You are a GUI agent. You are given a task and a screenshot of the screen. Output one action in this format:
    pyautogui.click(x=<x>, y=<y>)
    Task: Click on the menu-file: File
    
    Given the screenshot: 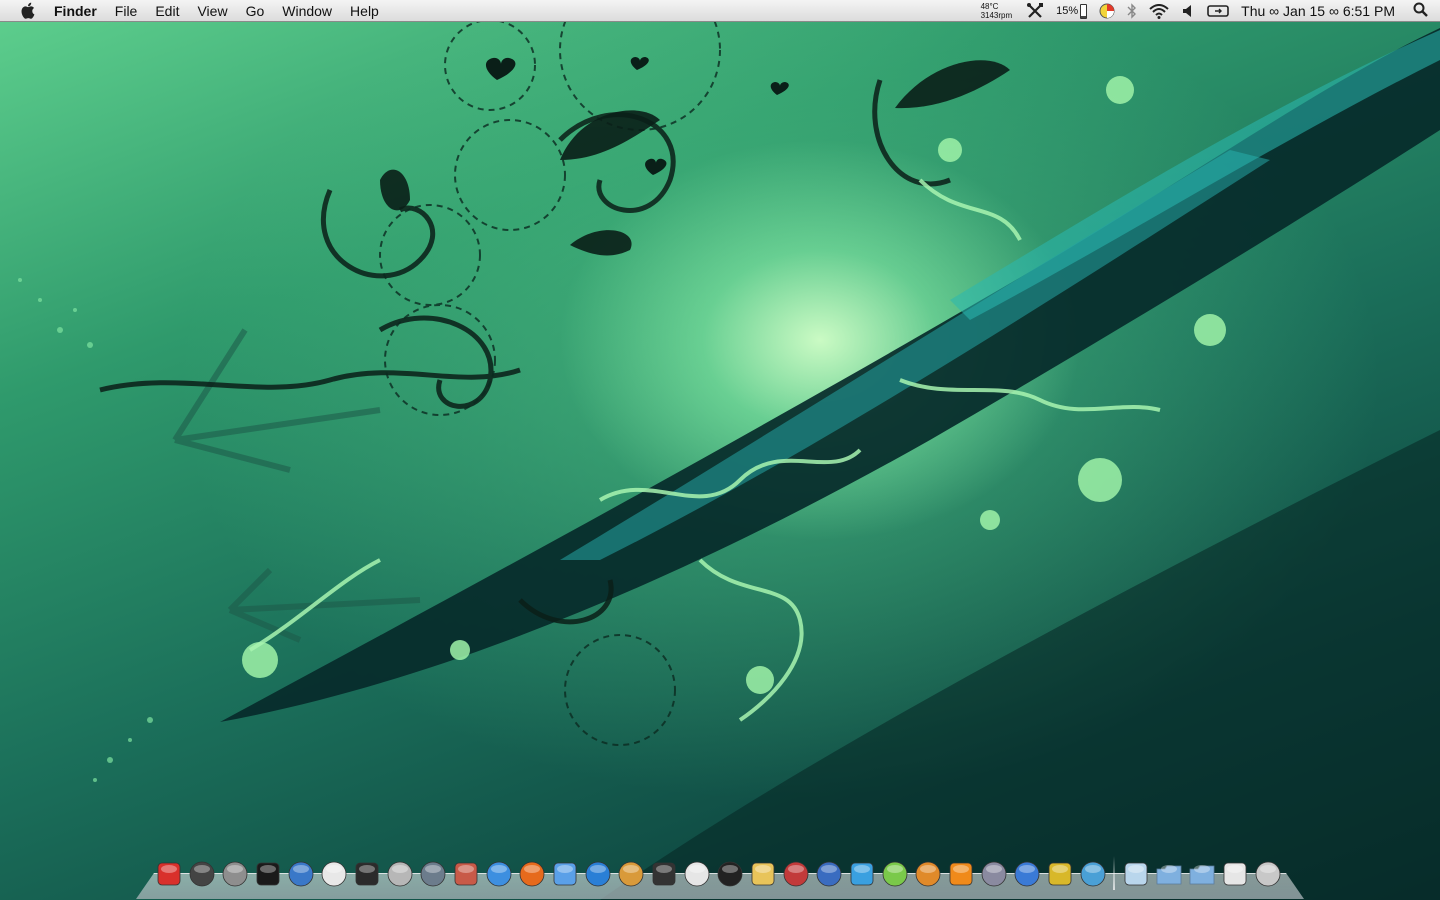 What is the action you would take?
    pyautogui.click(x=126, y=11)
    